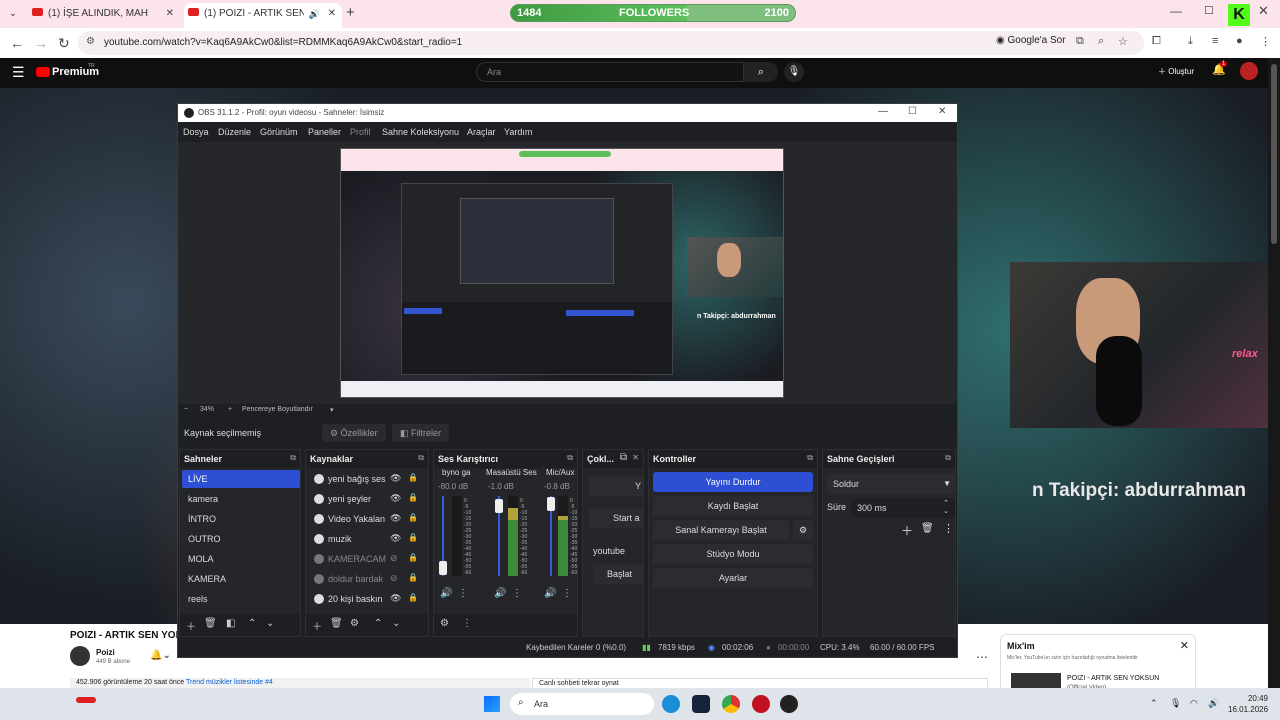 The image size is (1280, 720). What do you see at coordinates (367, 479) in the screenshot?
I see `source-item: yeni bağış ses 👁 🔒` at bounding box center [367, 479].